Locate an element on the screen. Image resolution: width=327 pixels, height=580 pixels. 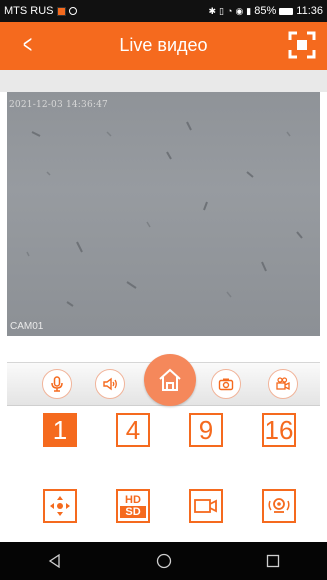
status-left: MTS RUS is located at coordinates (40, 11).